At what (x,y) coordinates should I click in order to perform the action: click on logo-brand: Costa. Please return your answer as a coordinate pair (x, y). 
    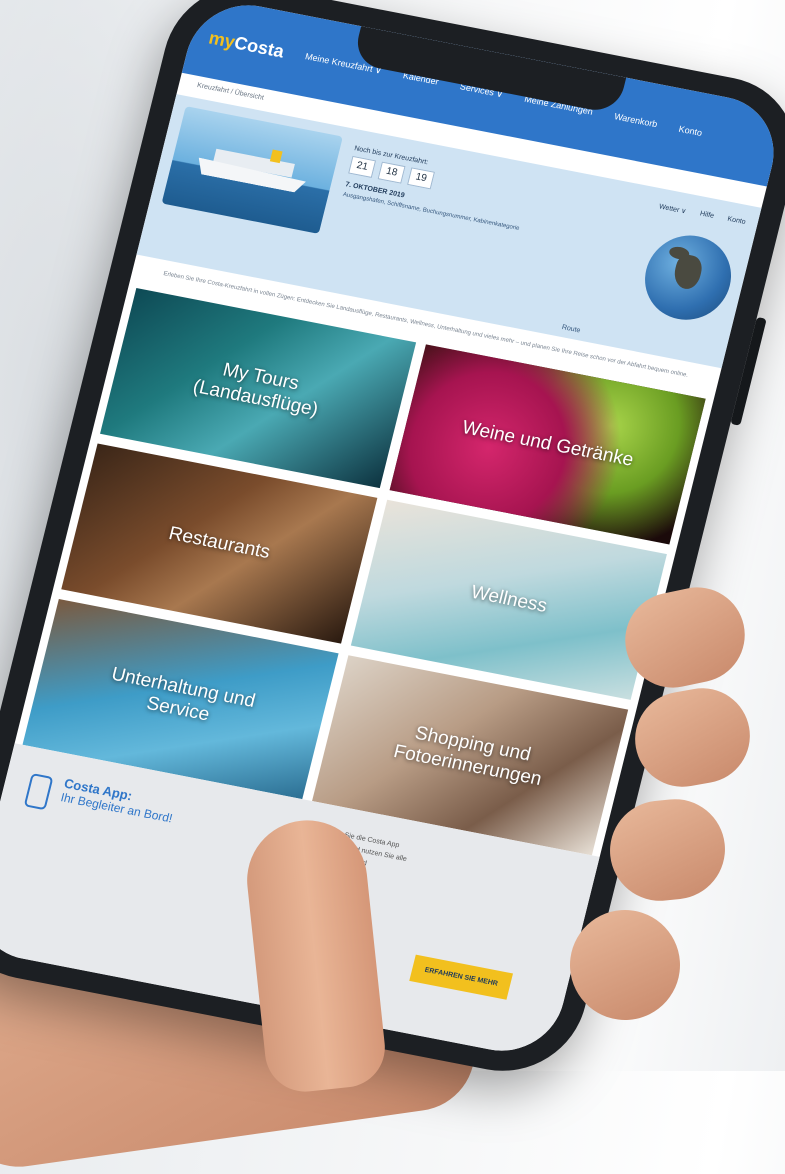
    Looking at the image, I should click on (259, 47).